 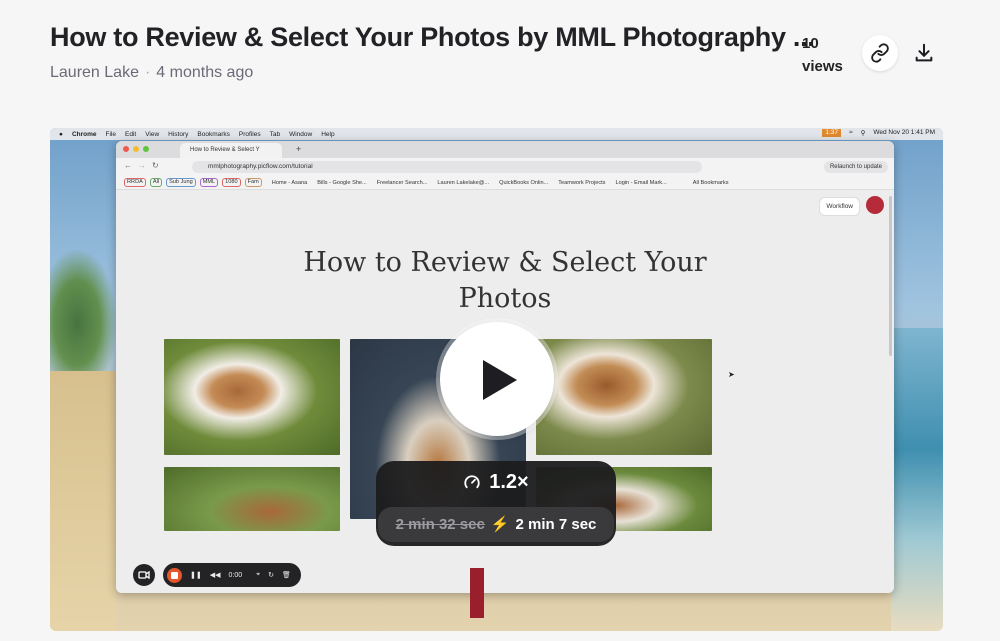 What do you see at coordinates (556, 524) in the screenshot?
I see `new-duration: 2 min 7 sec` at bounding box center [556, 524].